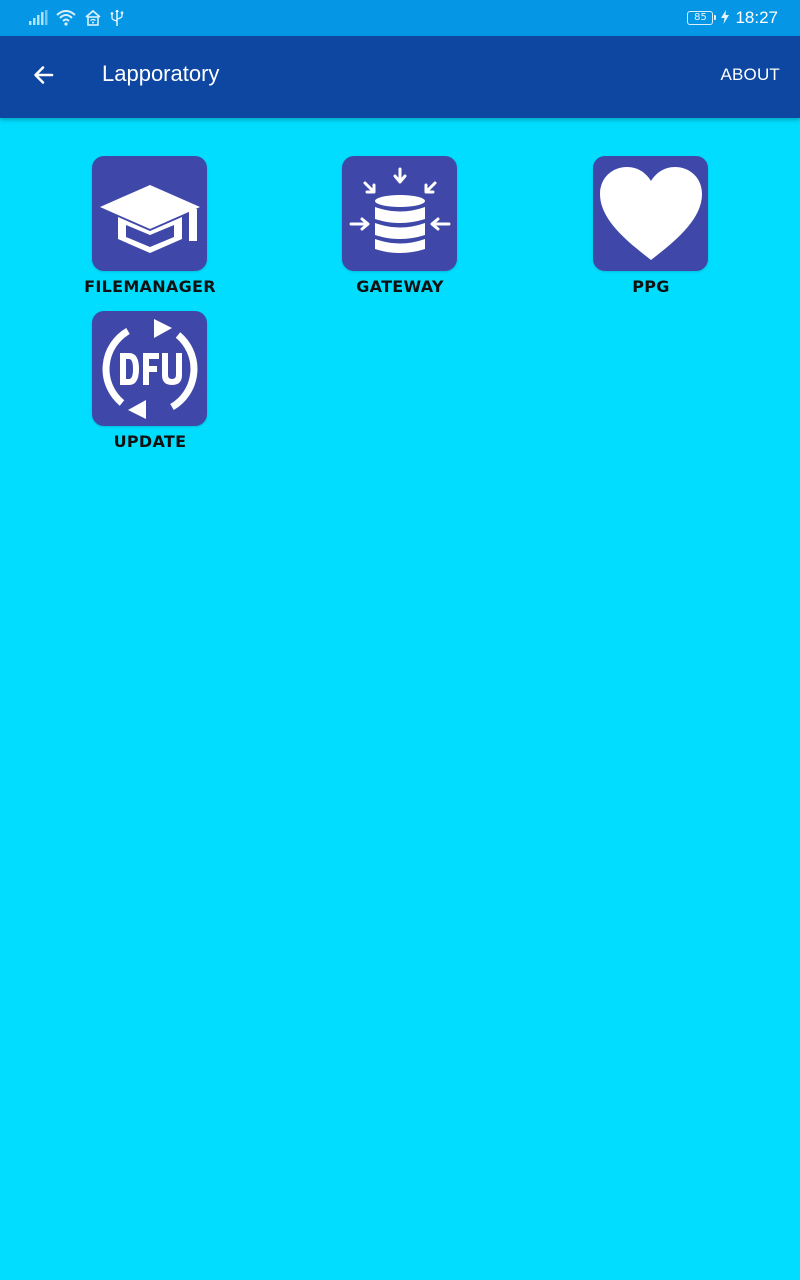 The height and width of the screenshot is (1280, 800). I want to click on database-gateway-icon, so click(399, 213).